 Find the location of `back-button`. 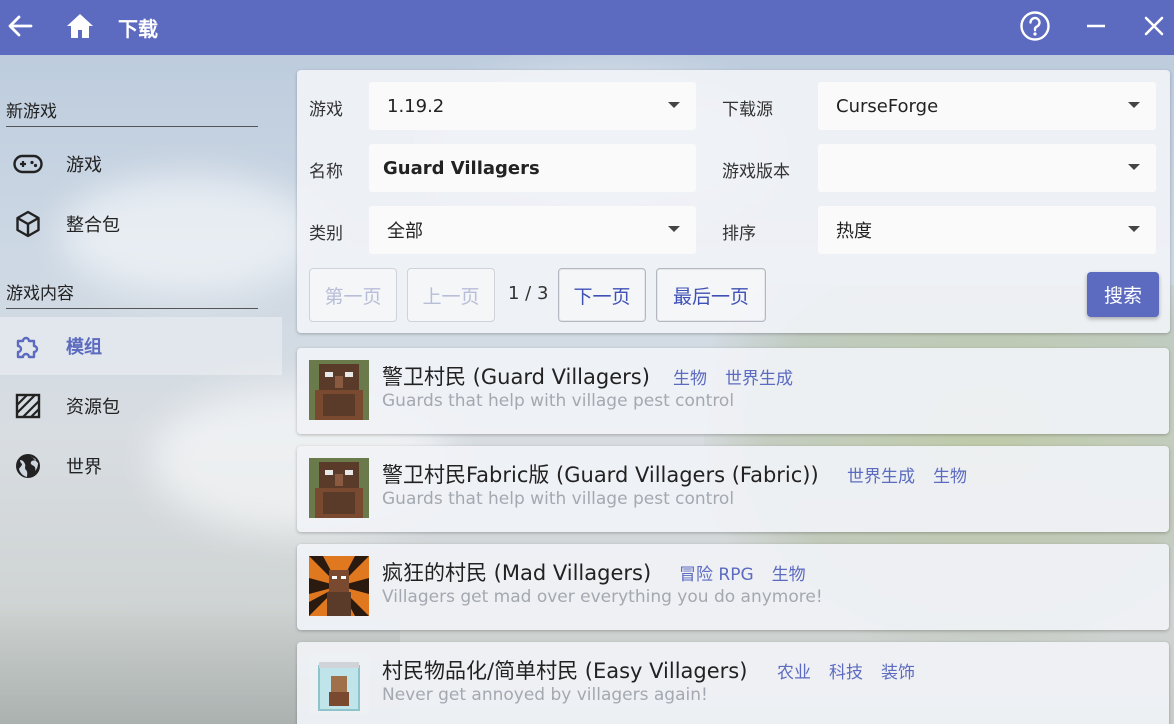

back-button is located at coordinates (20, 28).